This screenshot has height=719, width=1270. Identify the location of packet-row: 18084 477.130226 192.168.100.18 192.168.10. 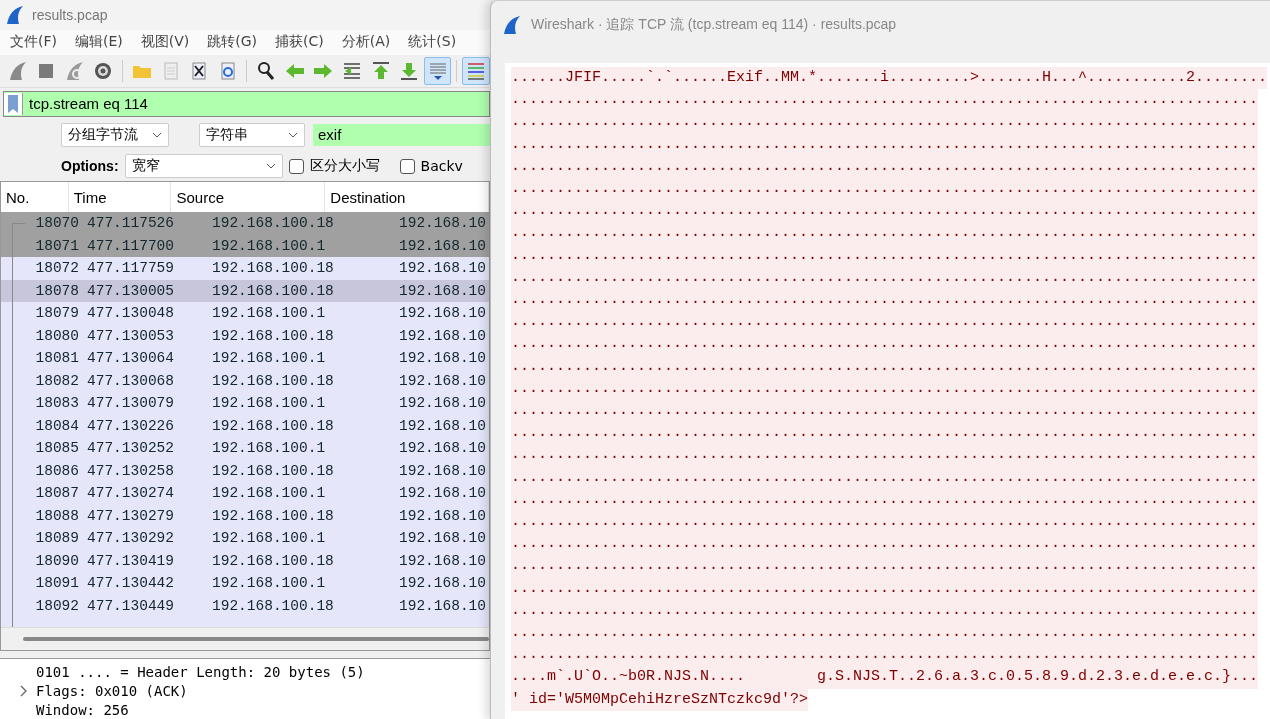
(245, 425).